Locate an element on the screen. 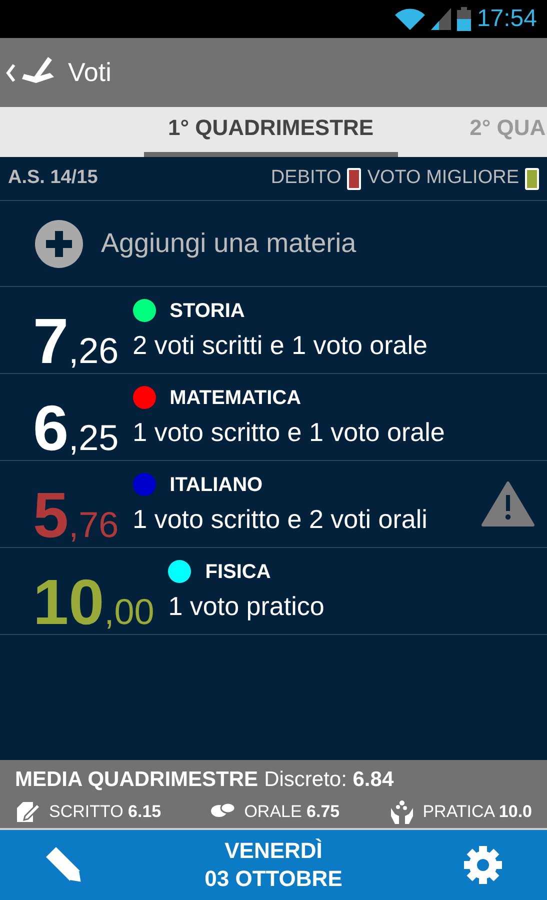 This screenshot has height=900, width=547. signal-icon is located at coordinates (440, 19).